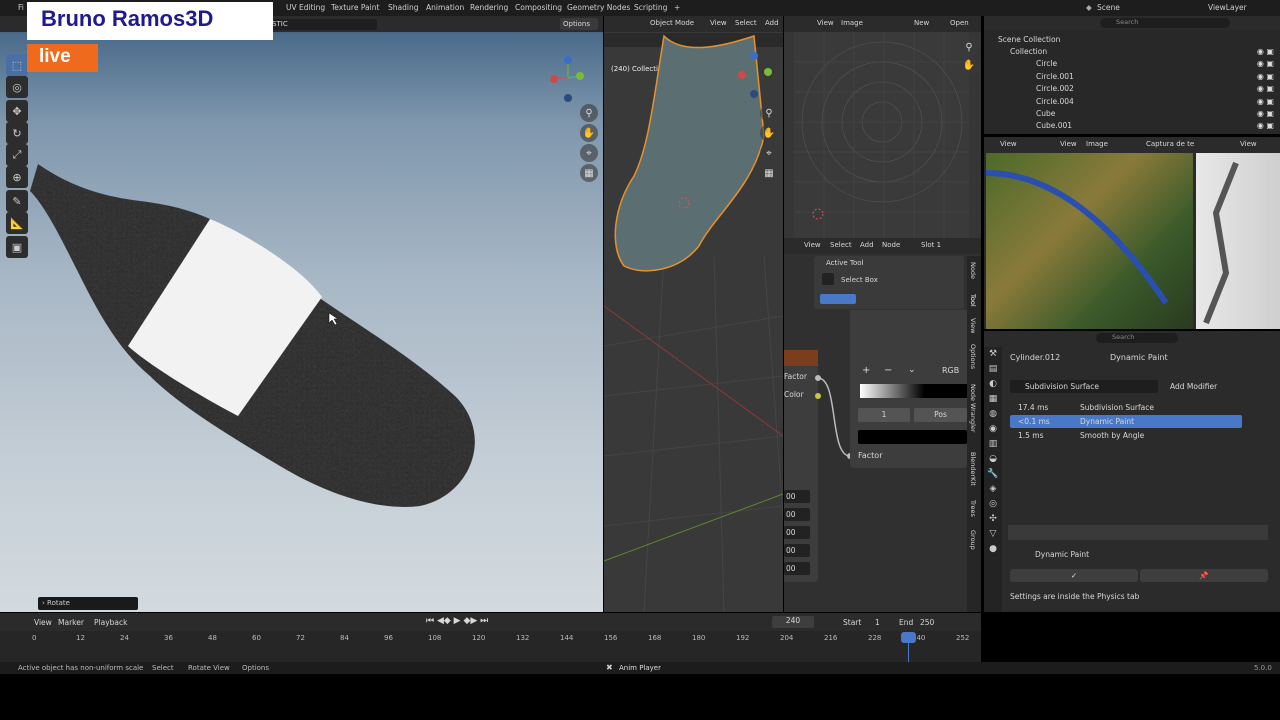  I want to click on outliner-item: Cube ◉ ▣, so click(1132, 115).